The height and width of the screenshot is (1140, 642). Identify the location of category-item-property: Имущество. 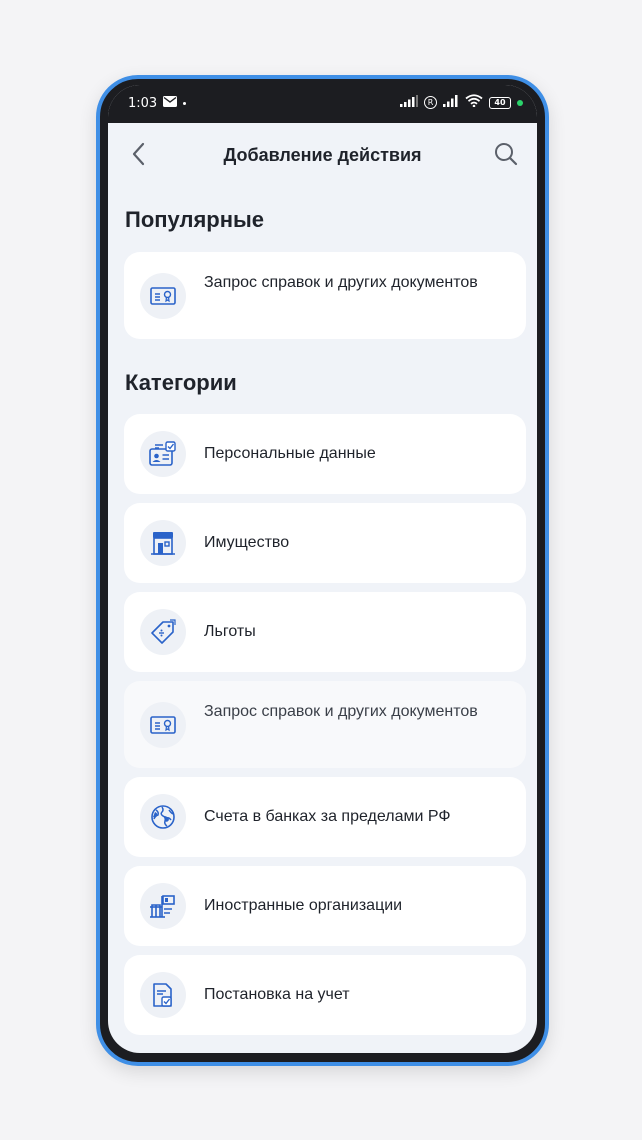
(325, 543).